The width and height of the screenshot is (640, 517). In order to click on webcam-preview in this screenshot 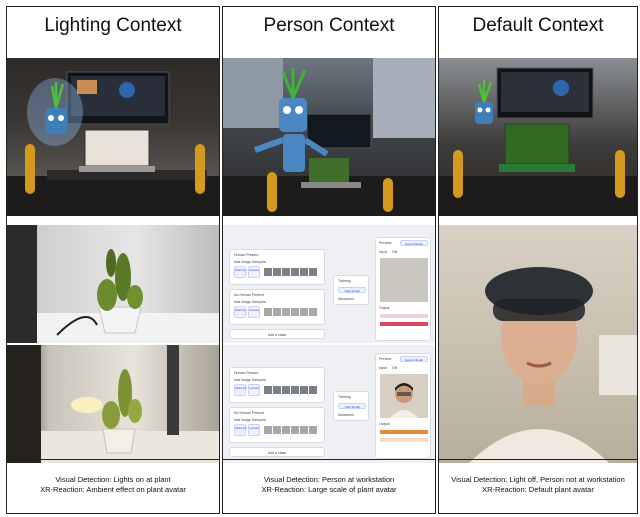, I will do `click(404, 280)`.